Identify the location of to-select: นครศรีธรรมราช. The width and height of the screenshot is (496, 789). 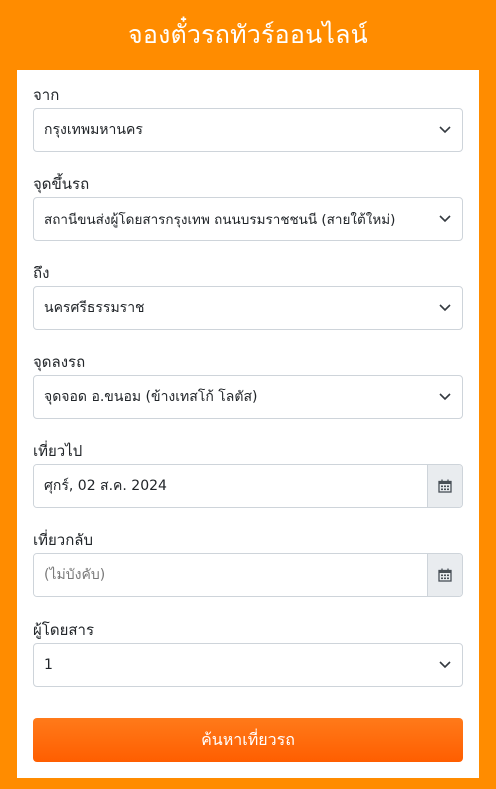
(248, 308).